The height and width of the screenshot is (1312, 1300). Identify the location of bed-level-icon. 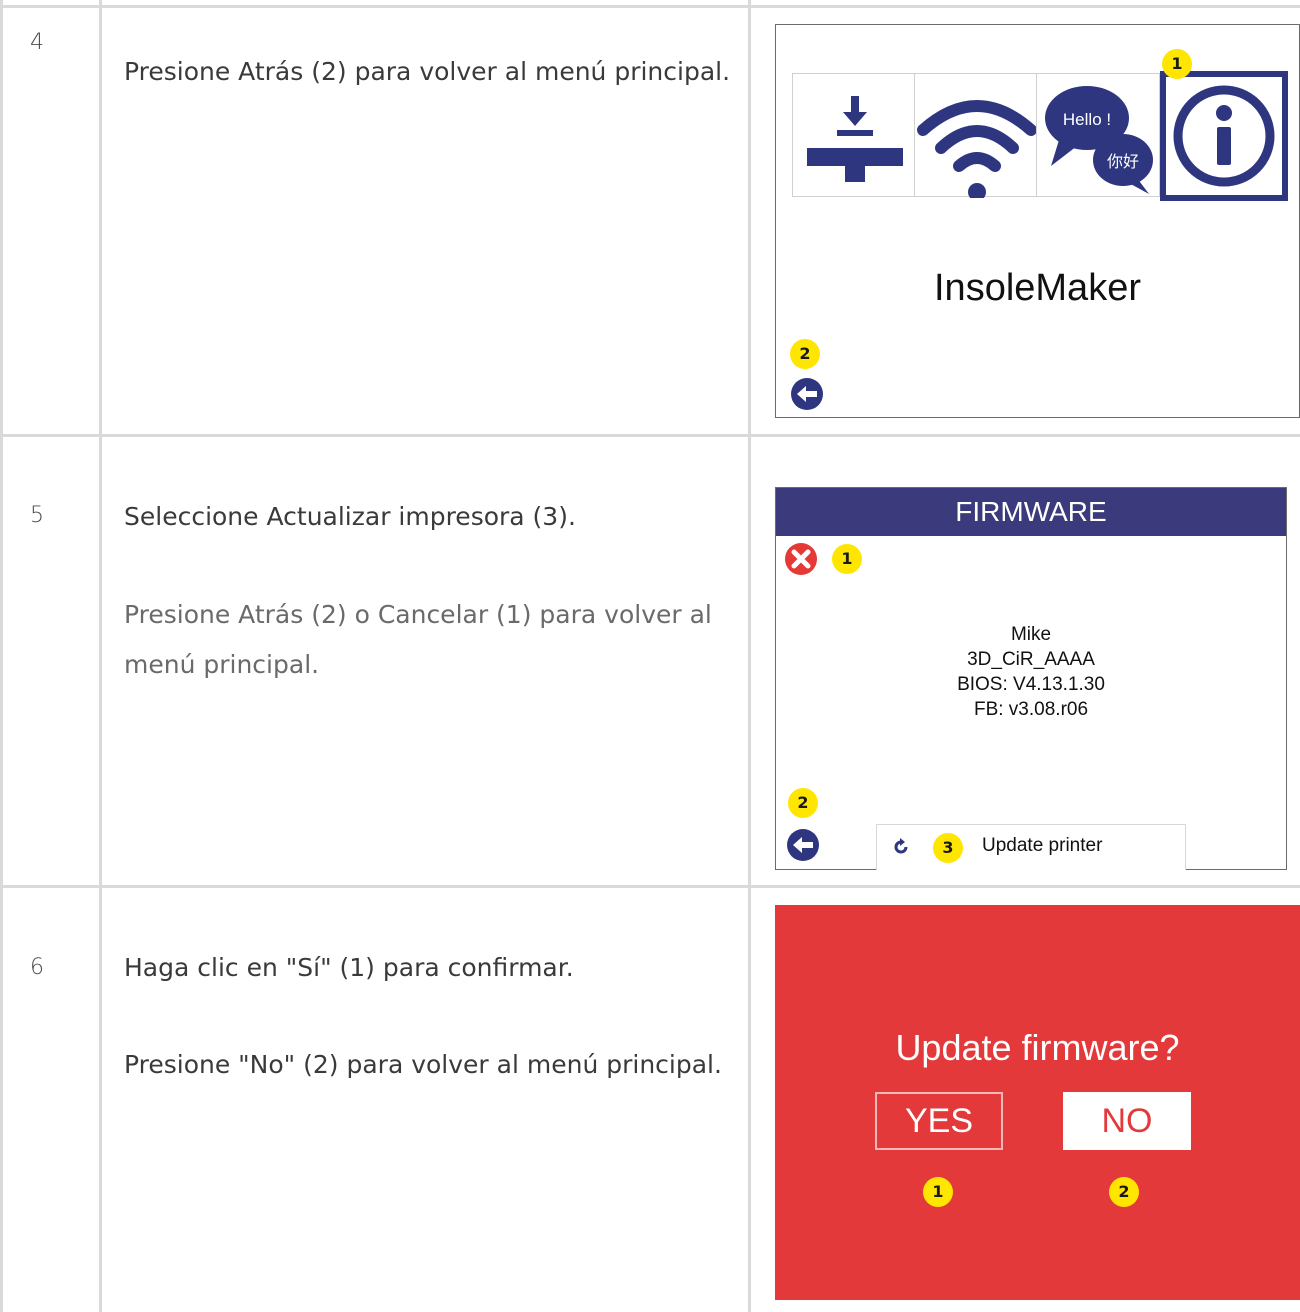
(855, 139).